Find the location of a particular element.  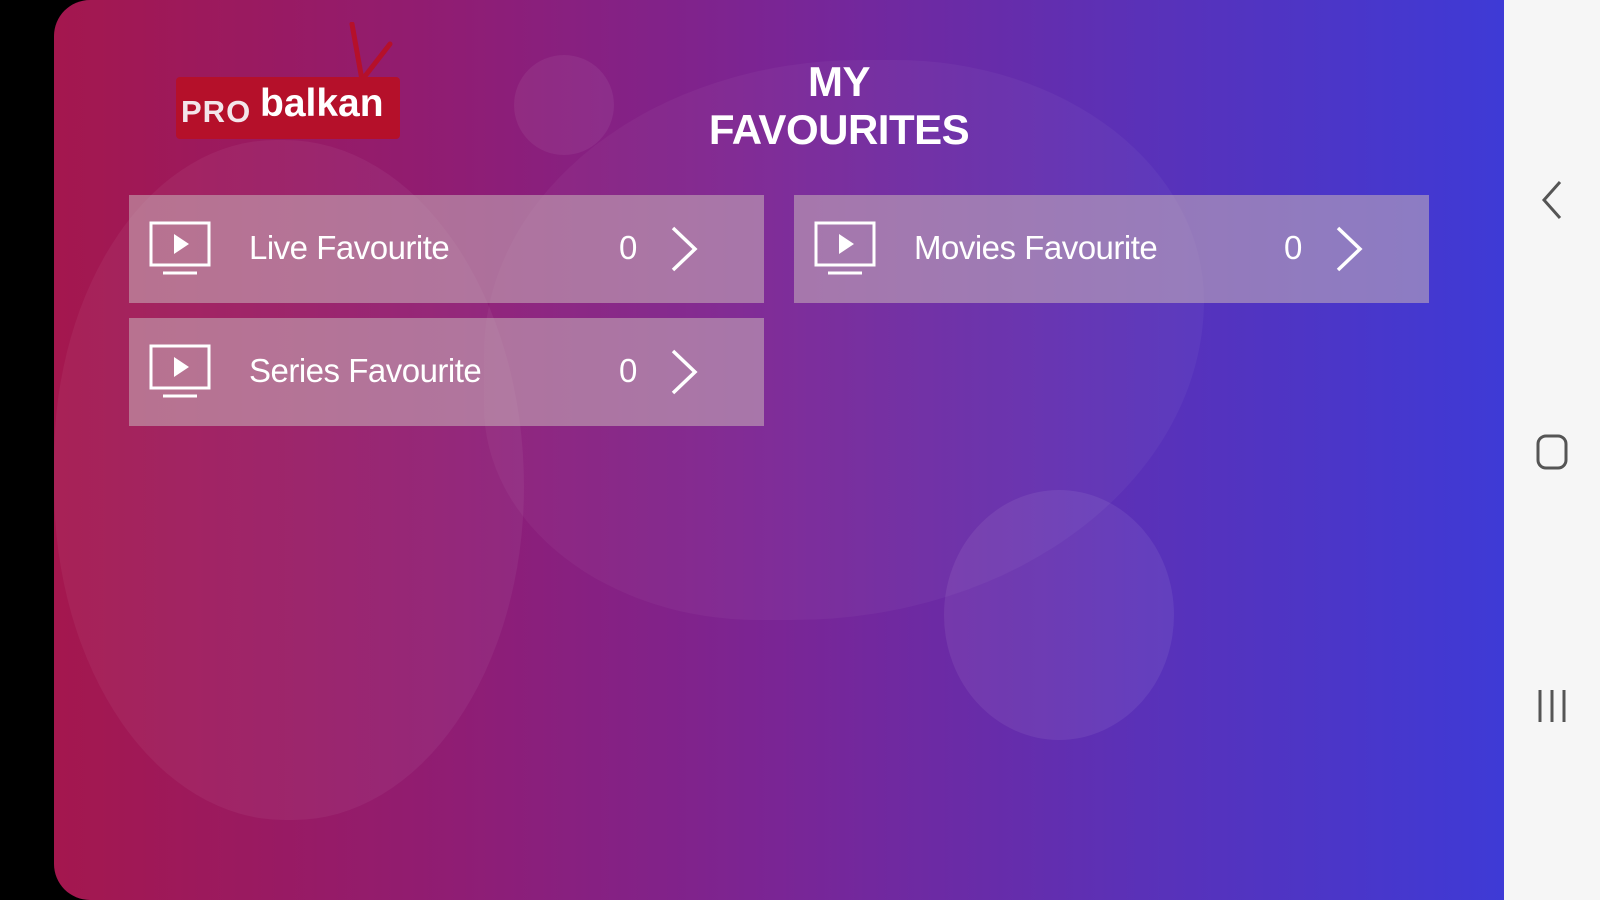

series-favourite-card: Series Favourite 0 is located at coordinates (446, 372).